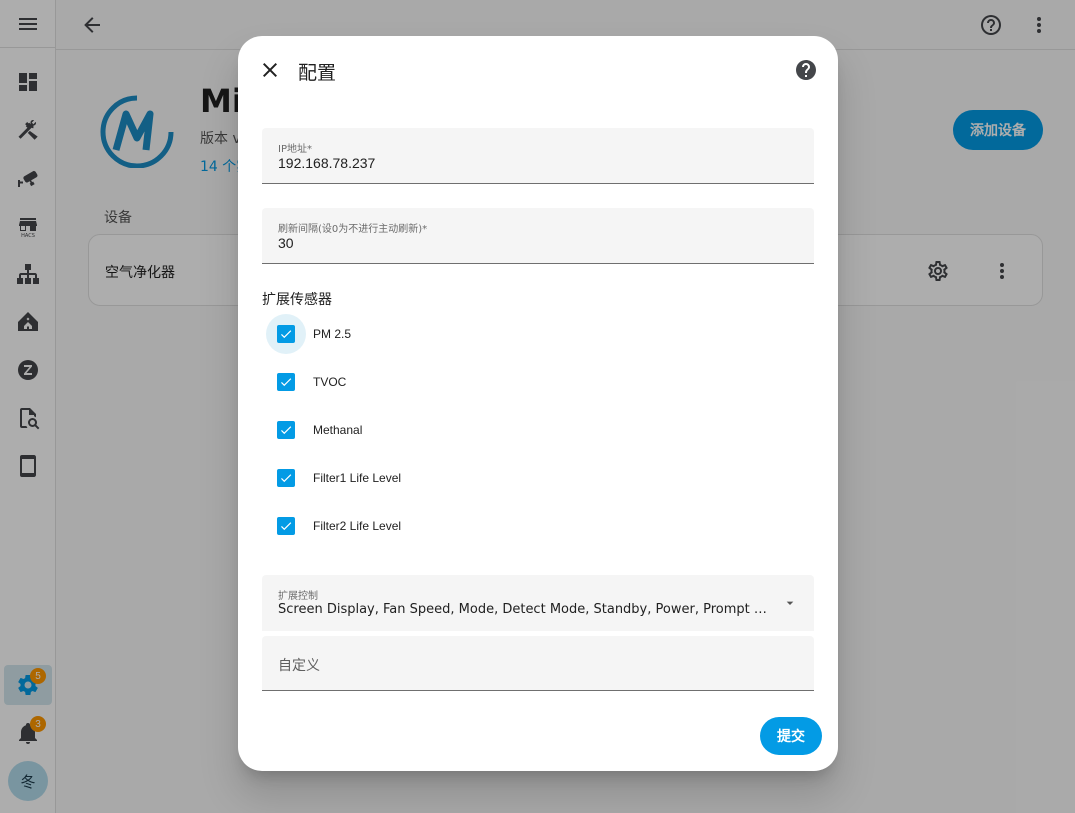 The width and height of the screenshot is (1075, 813). What do you see at coordinates (286, 243) in the screenshot?
I see `refresh-interval-value: 30` at bounding box center [286, 243].